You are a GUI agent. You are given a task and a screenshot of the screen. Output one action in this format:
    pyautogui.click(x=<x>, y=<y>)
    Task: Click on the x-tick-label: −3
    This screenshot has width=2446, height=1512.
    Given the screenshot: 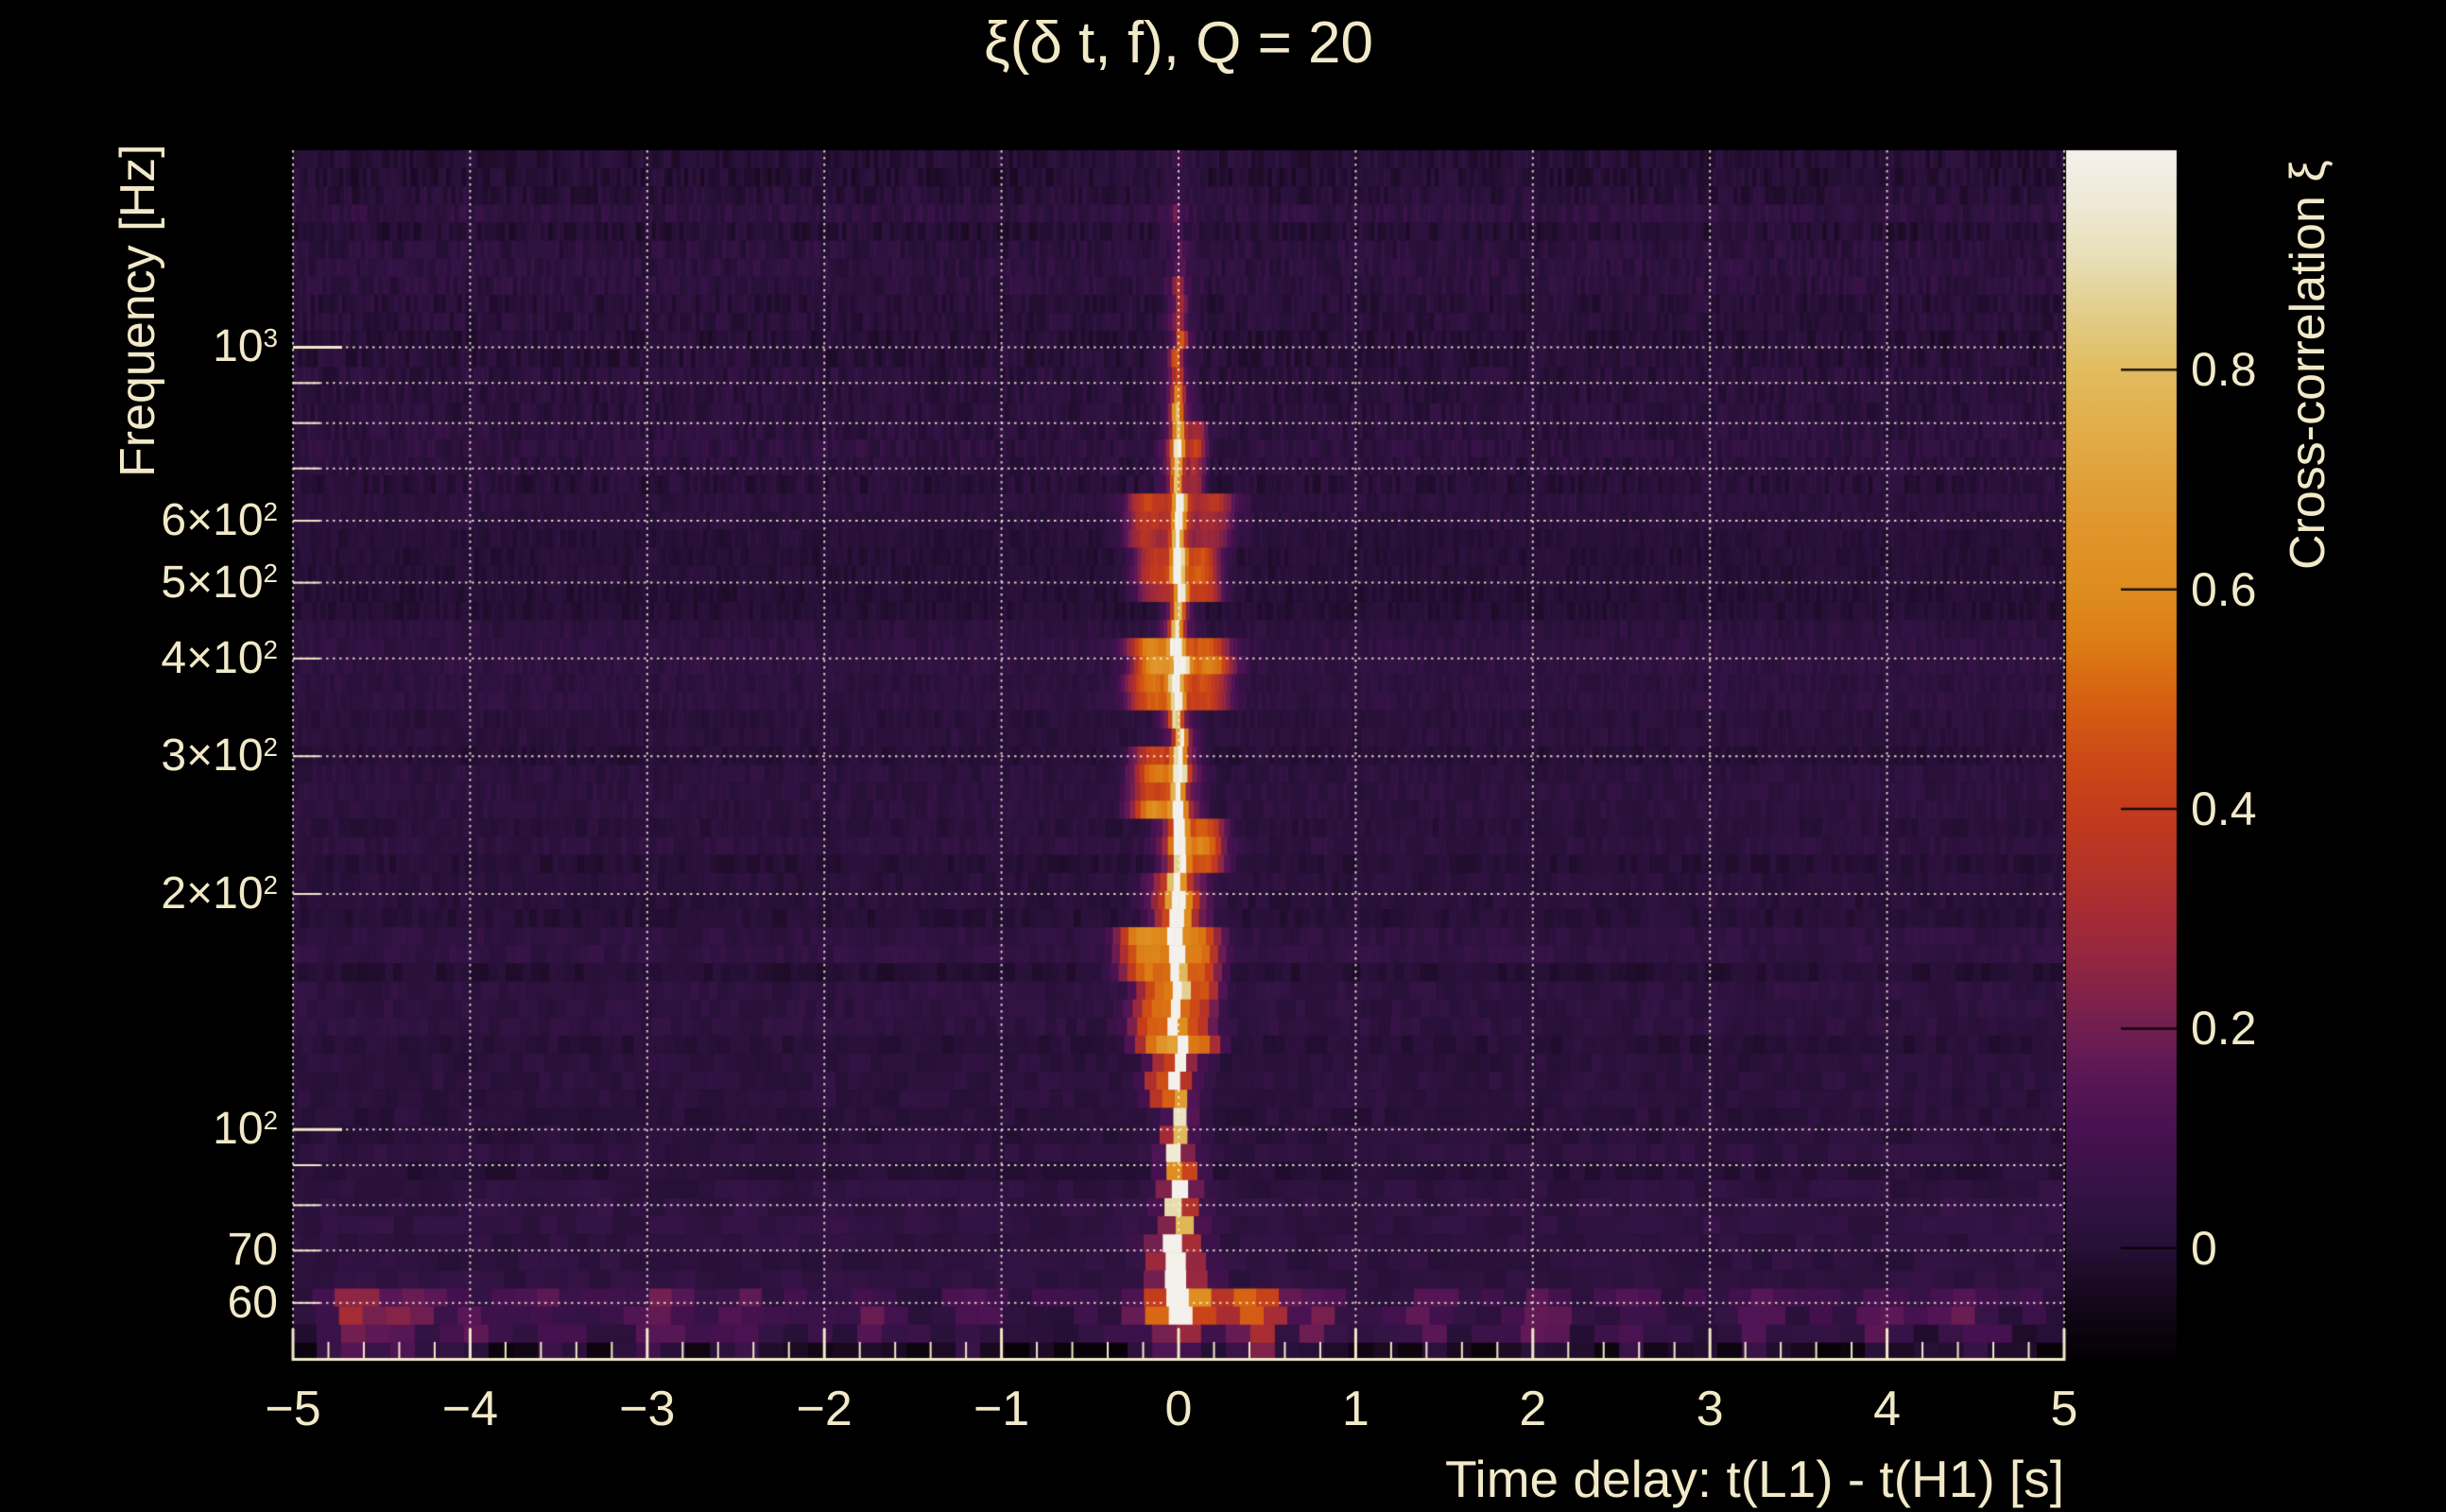 What is the action you would take?
    pyautogui.click(x=647, y=1409)
    